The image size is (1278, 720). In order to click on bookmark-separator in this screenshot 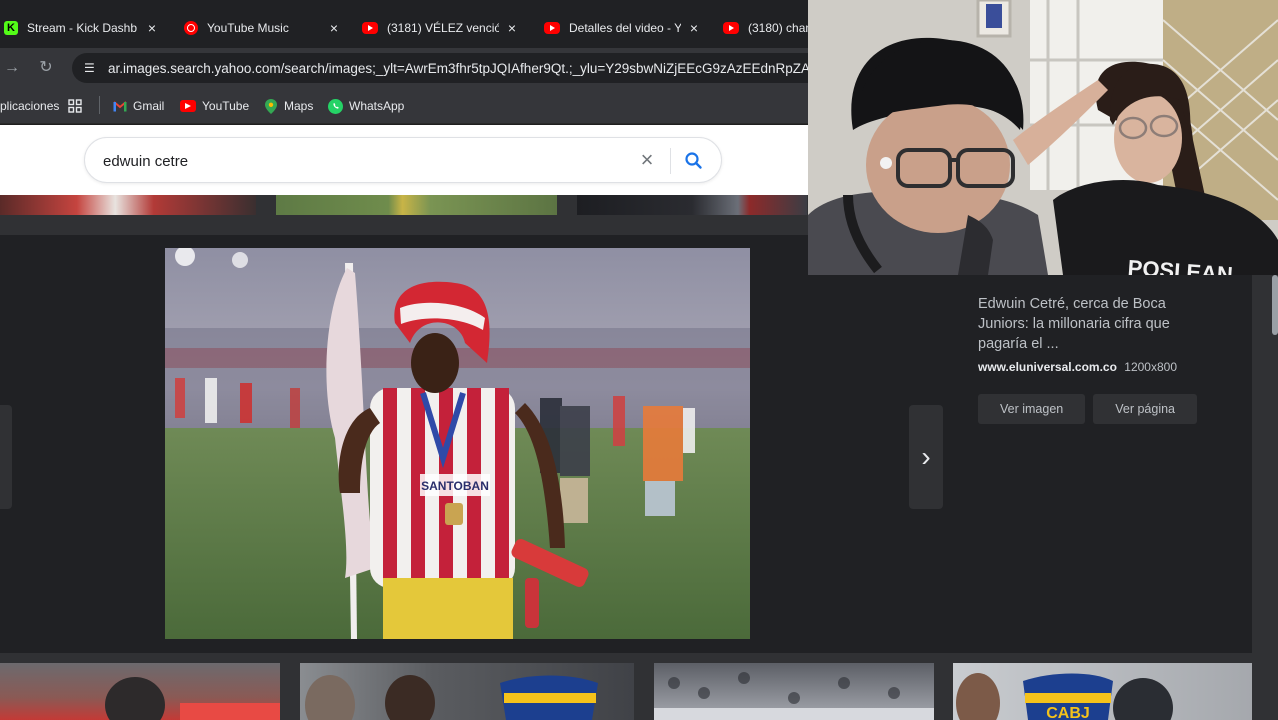, I will do `click(99, 105)`.